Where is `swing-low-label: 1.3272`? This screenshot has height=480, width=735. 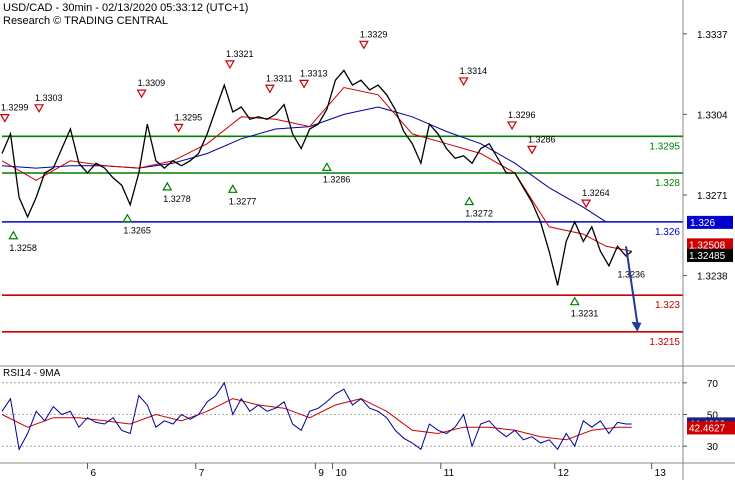 swing-low-label: 1.3272 is located at coordinates (479, 214).